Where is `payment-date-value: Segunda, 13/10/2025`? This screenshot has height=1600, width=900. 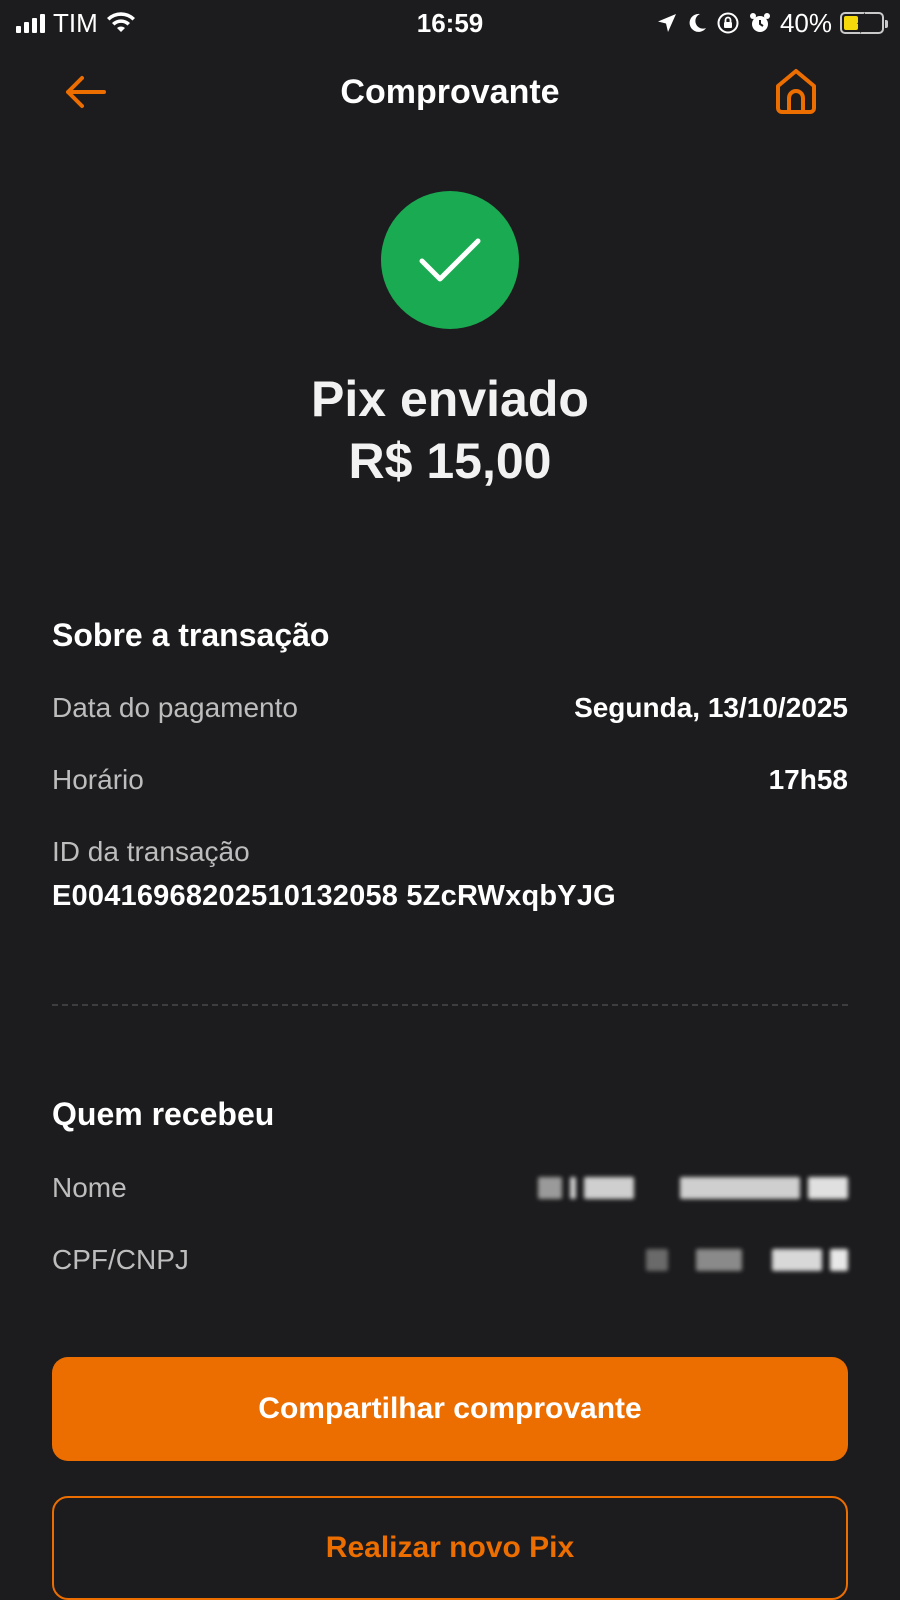
payment-date-value: Segunda, 13/10/2025 is located at coordinates (711, 707).